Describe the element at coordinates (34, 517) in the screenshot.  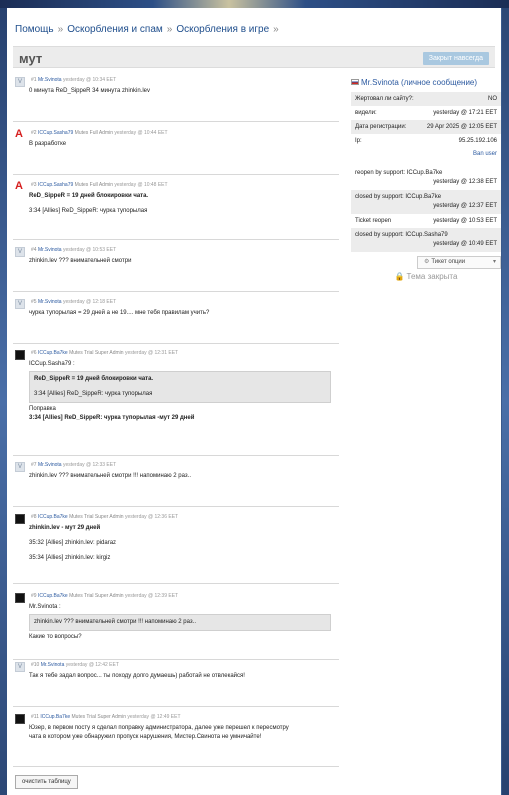
I see `message-number: #8` at that location.